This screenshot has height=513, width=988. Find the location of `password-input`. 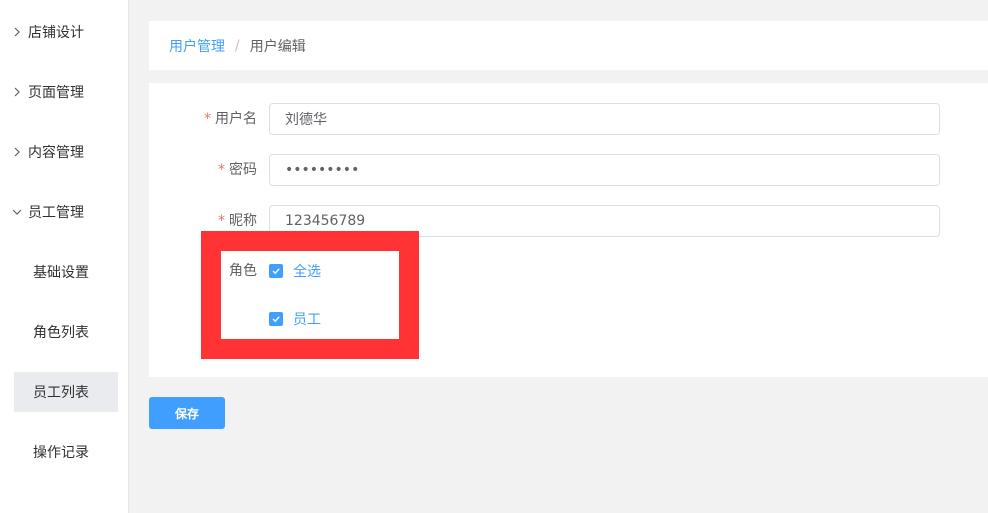

password-input is located at coordinates (604, 170).